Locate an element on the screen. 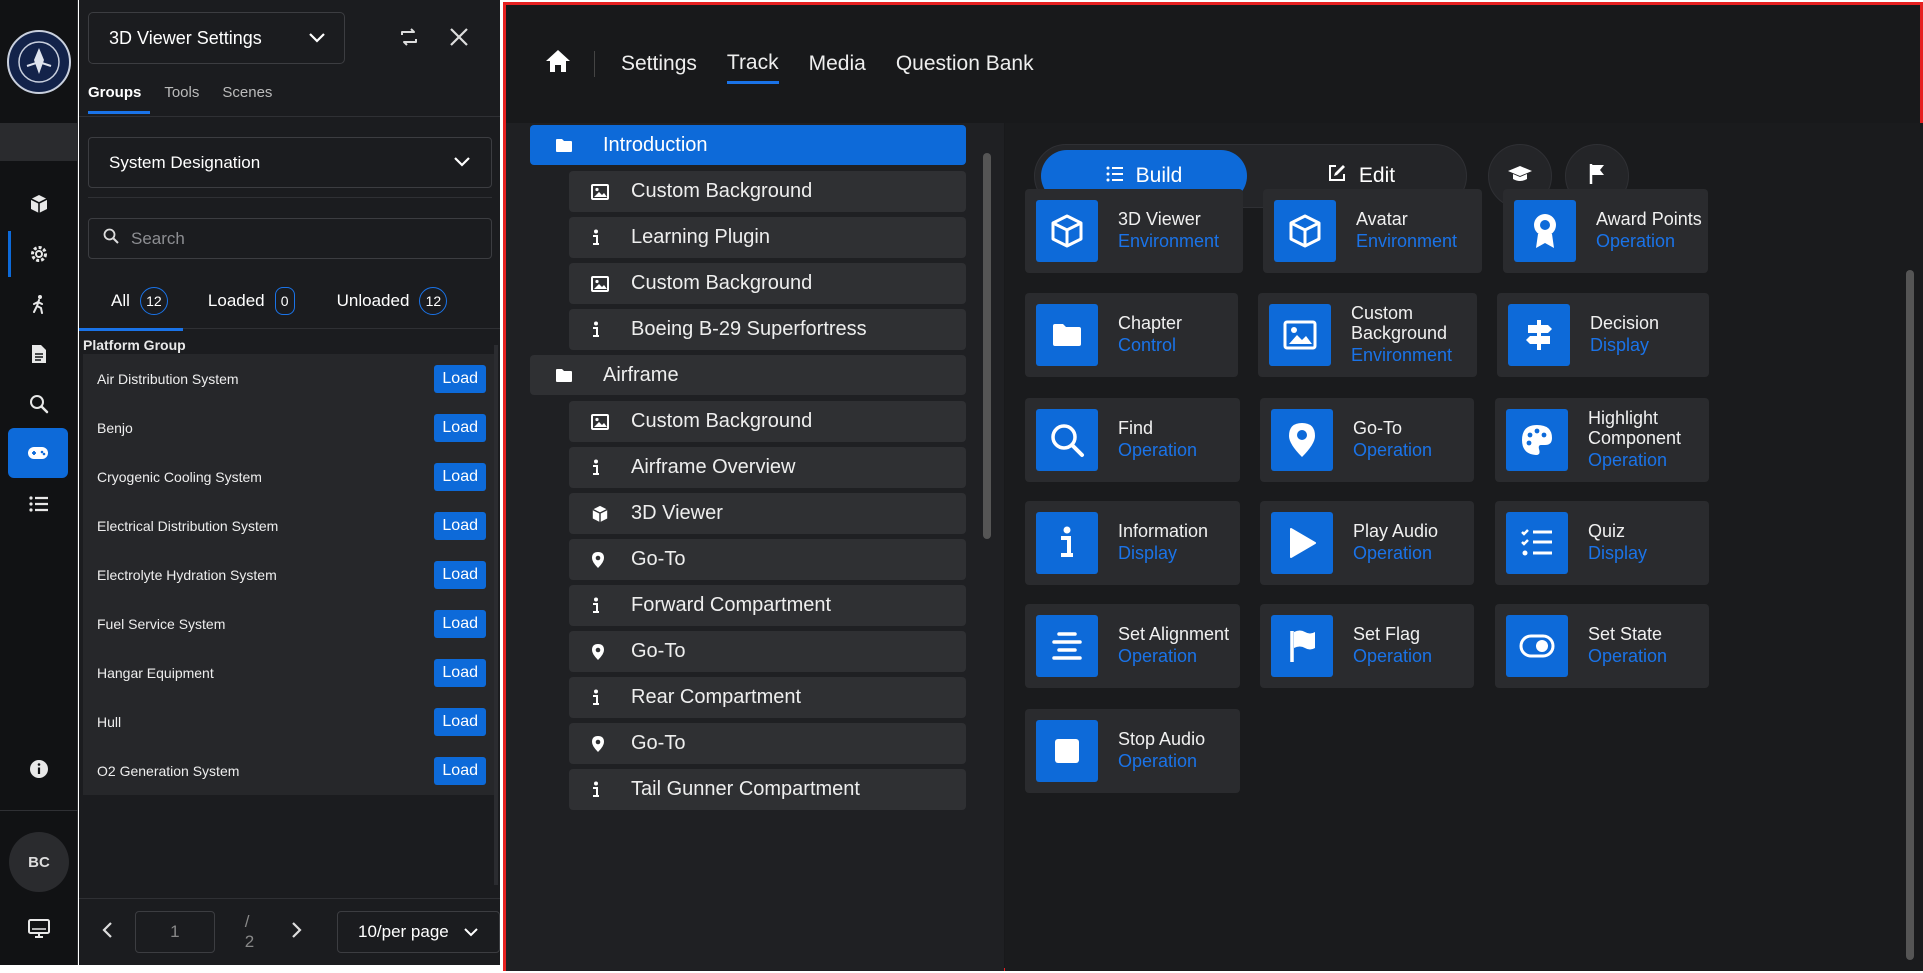 Image resolution: width=1923 pixels, height=973 pixels. component-card: Decision Display is located at coordinates (1603, 335).